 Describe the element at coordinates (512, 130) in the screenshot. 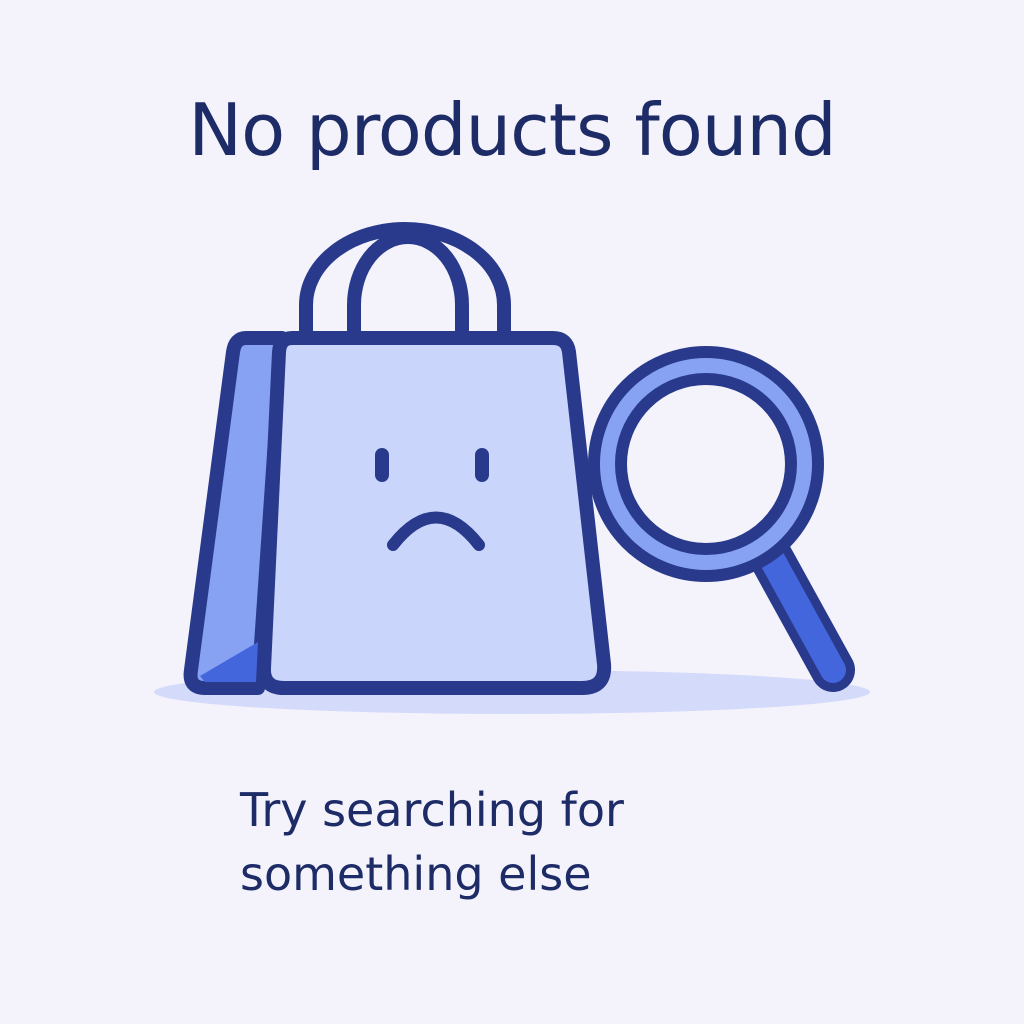

I see `empty-state-title: No products found` at that location.